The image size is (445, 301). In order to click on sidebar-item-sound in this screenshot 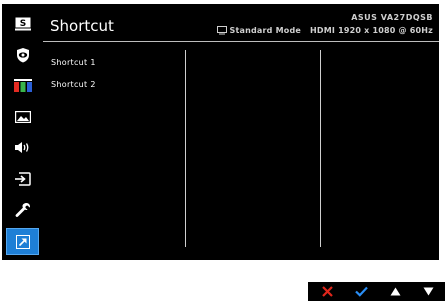, I will do `click(22, 147)`.